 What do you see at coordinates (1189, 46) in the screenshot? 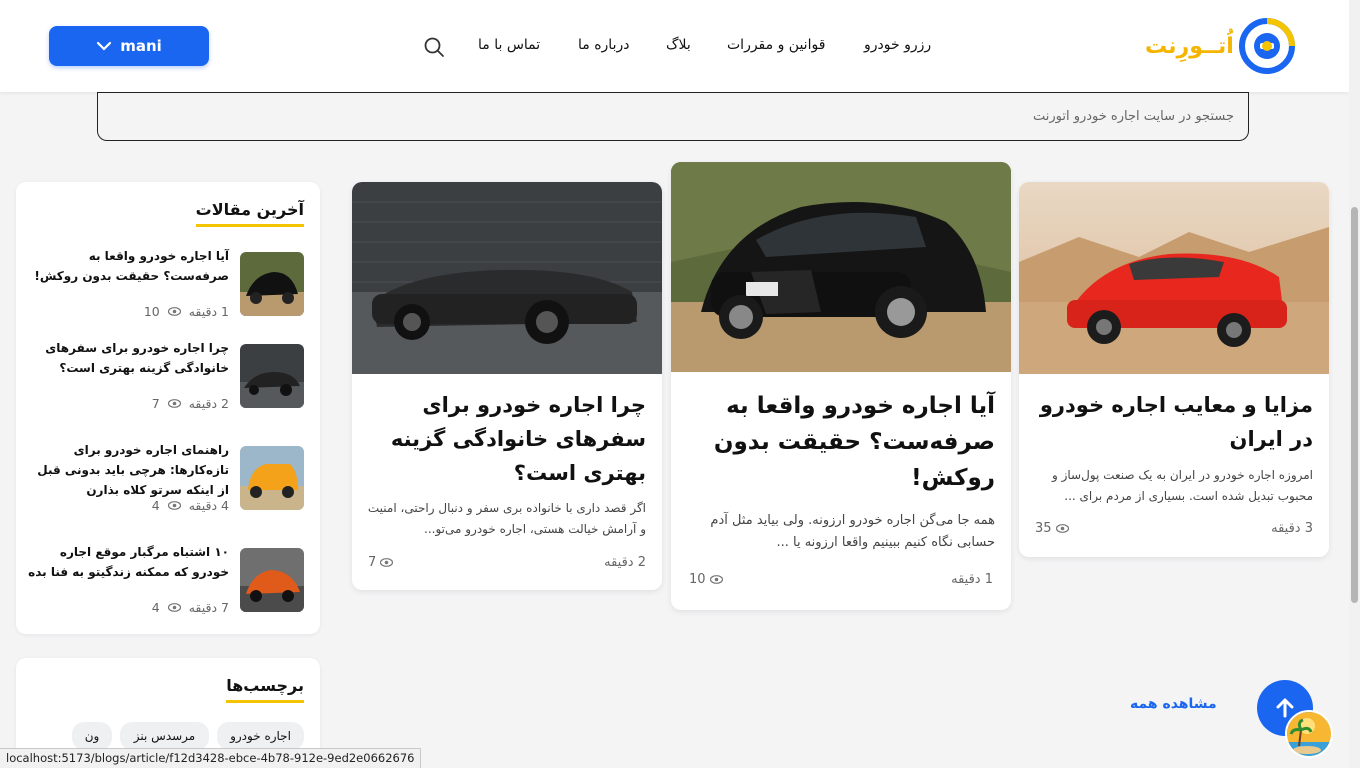
I see `logo-text: اُتــورِنت` at bounding box center [1189, 46].